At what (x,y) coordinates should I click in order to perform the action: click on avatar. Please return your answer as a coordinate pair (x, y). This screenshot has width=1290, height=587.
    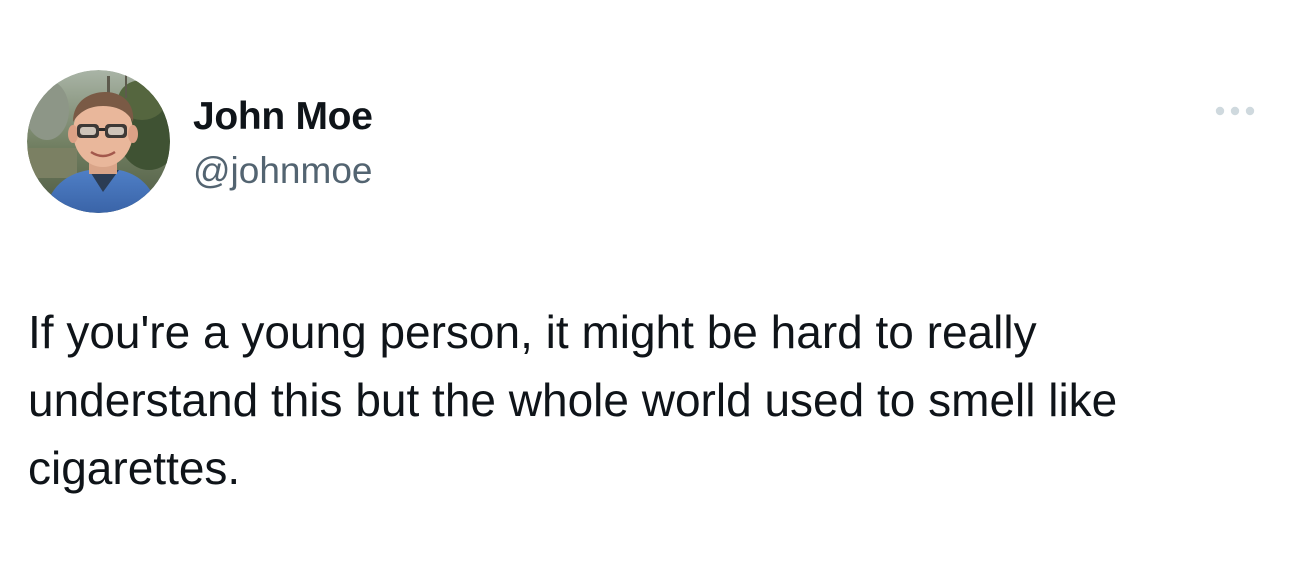
    Looking at the image, I should click on (98, 141).